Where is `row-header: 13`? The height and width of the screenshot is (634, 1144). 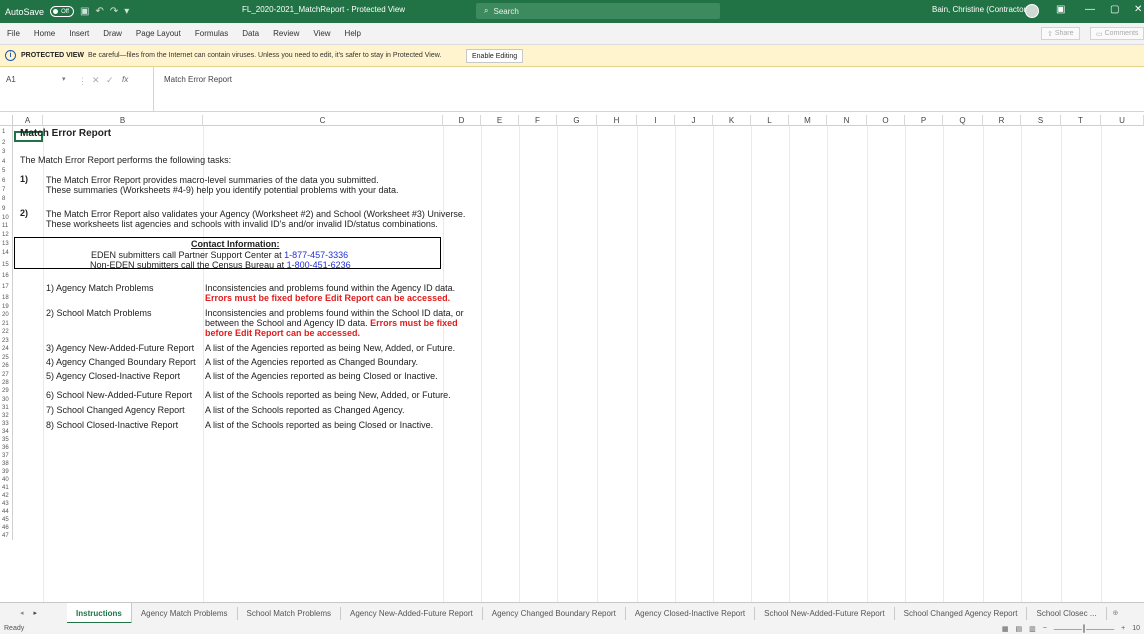 row-header: 13 is located at coordinates (6, 244).